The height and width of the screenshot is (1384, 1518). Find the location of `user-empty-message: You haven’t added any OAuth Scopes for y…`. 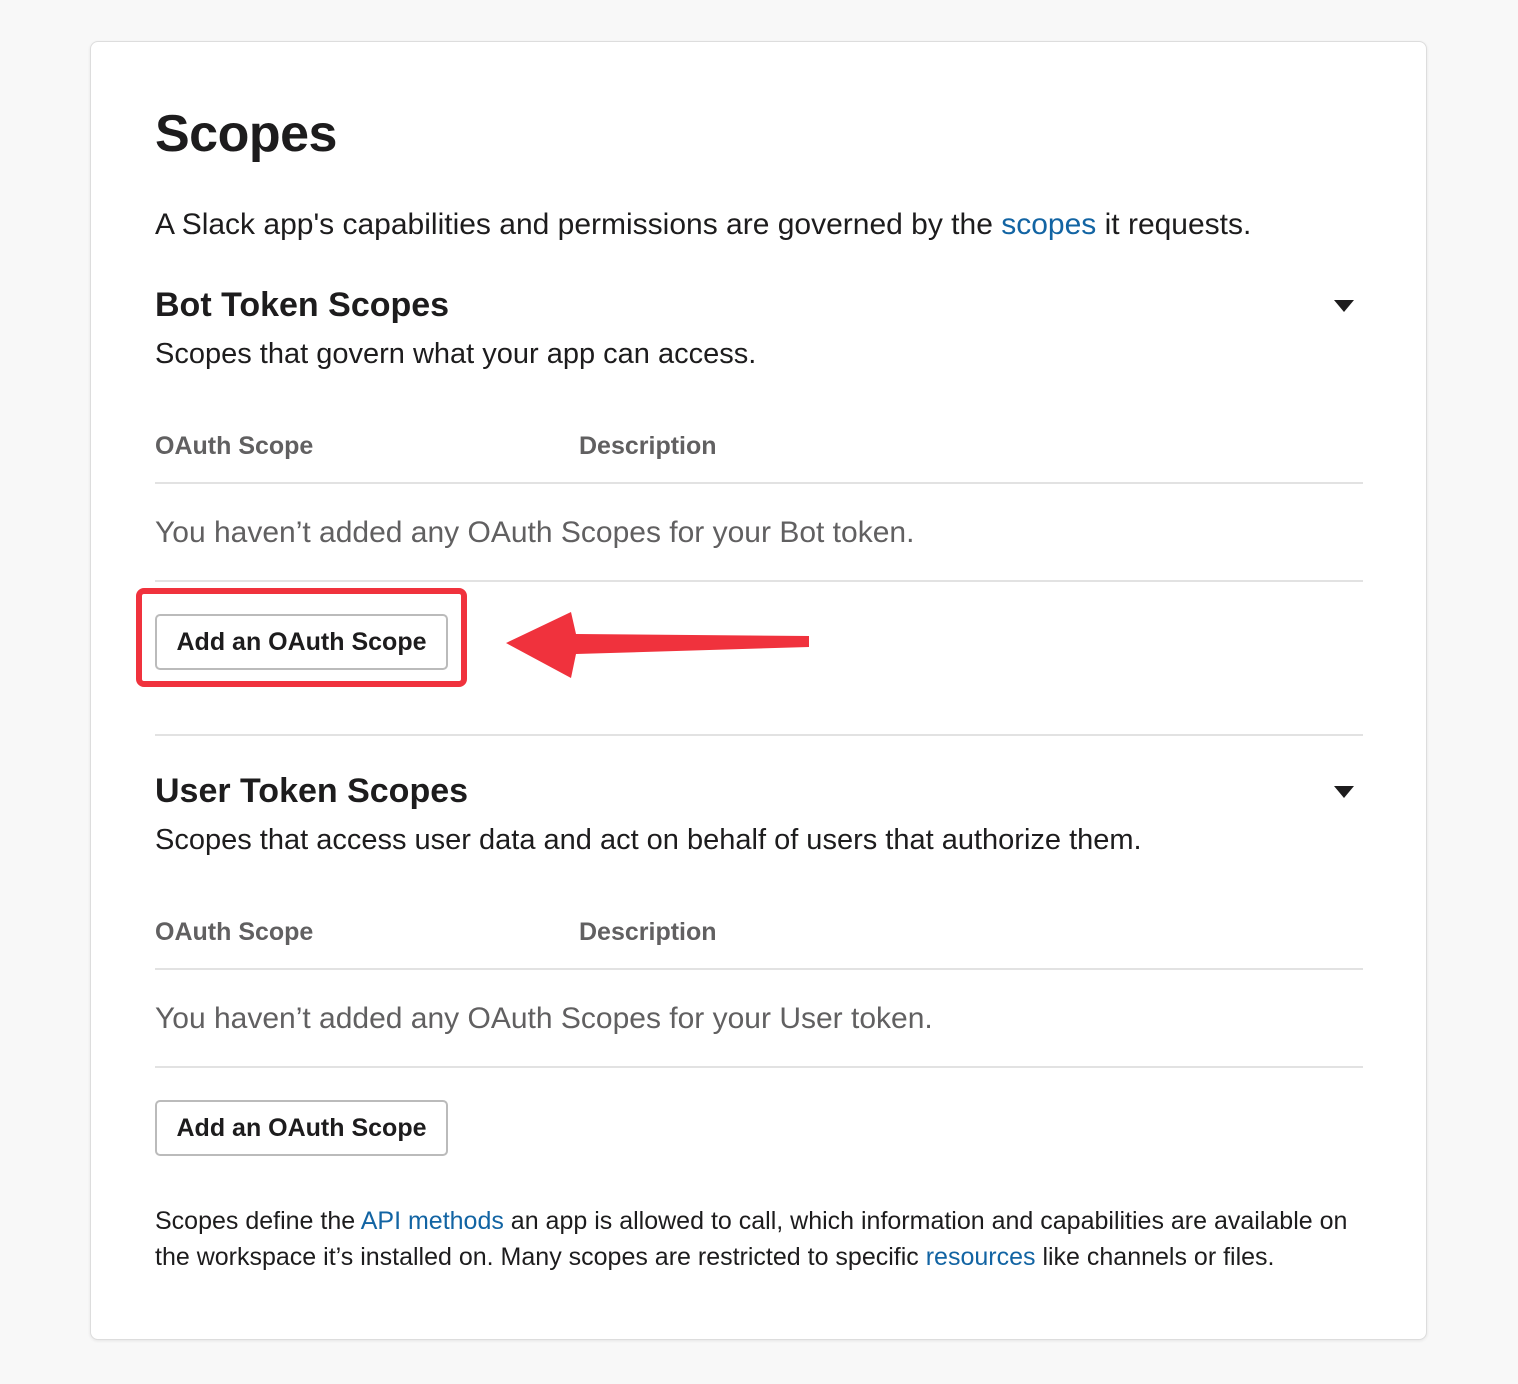

user-empty-message: You haven’t added any OAuth Scopes for y… is located at coordinates (544, 1018).